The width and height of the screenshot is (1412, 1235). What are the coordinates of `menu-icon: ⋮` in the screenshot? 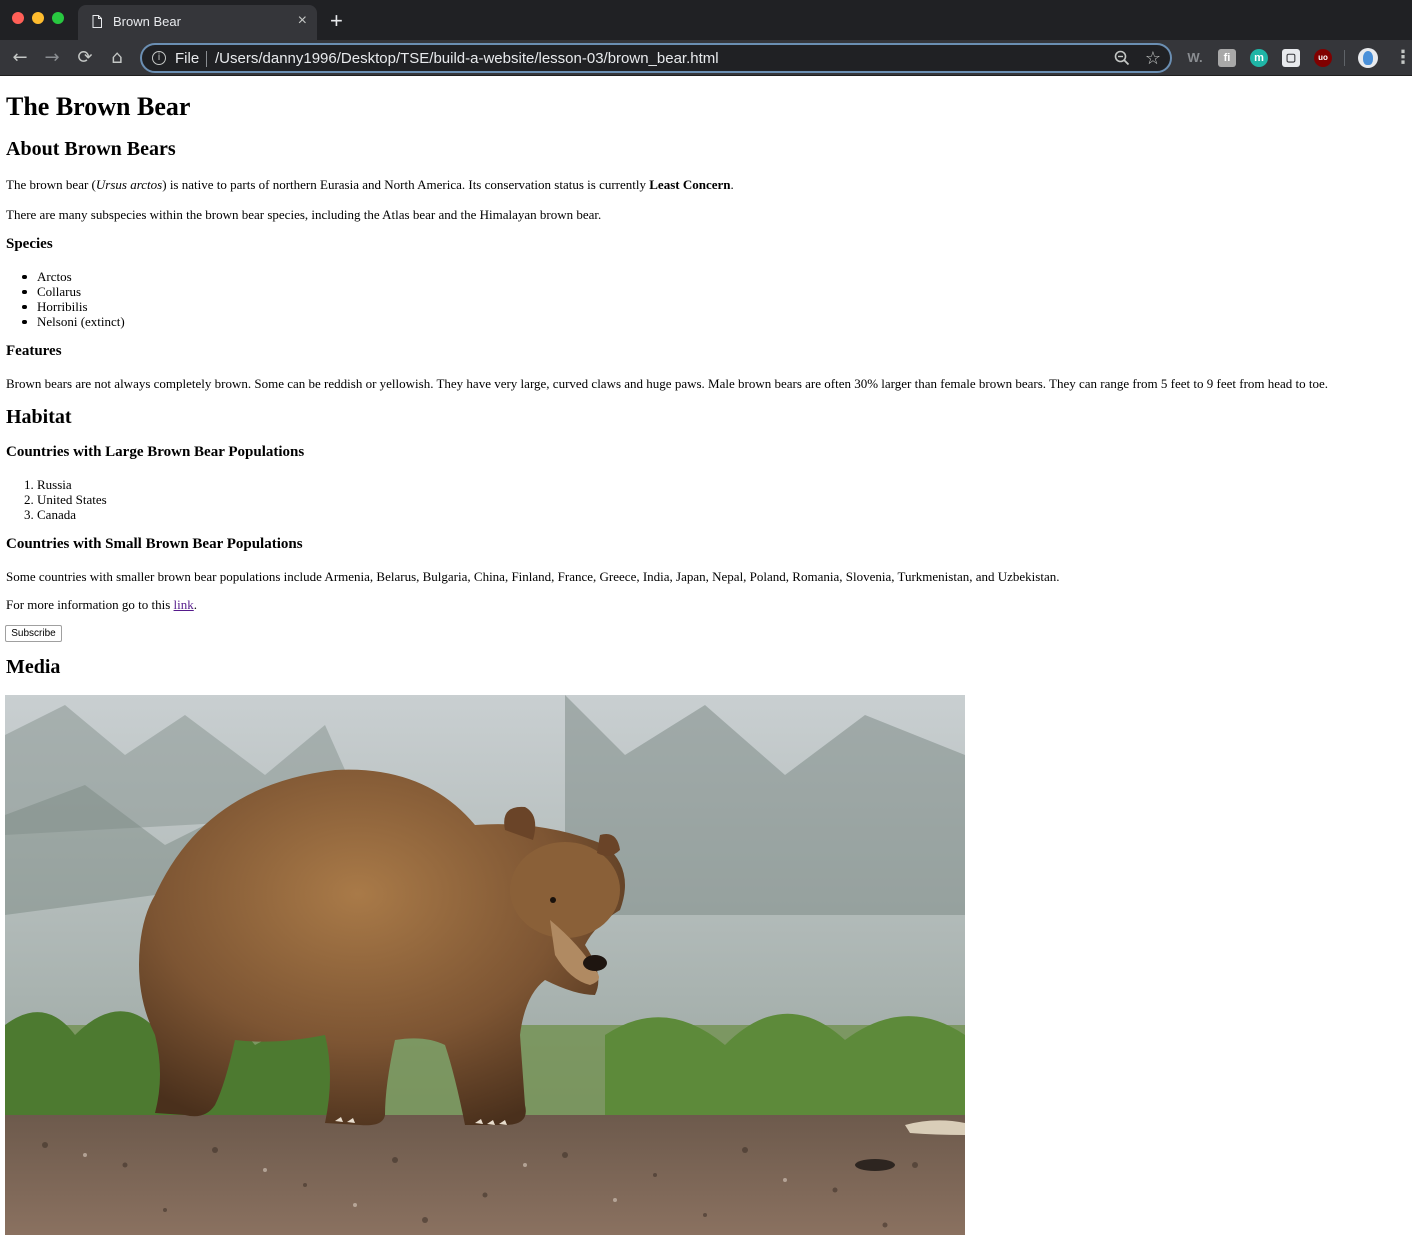 It's located at (1403, 58).